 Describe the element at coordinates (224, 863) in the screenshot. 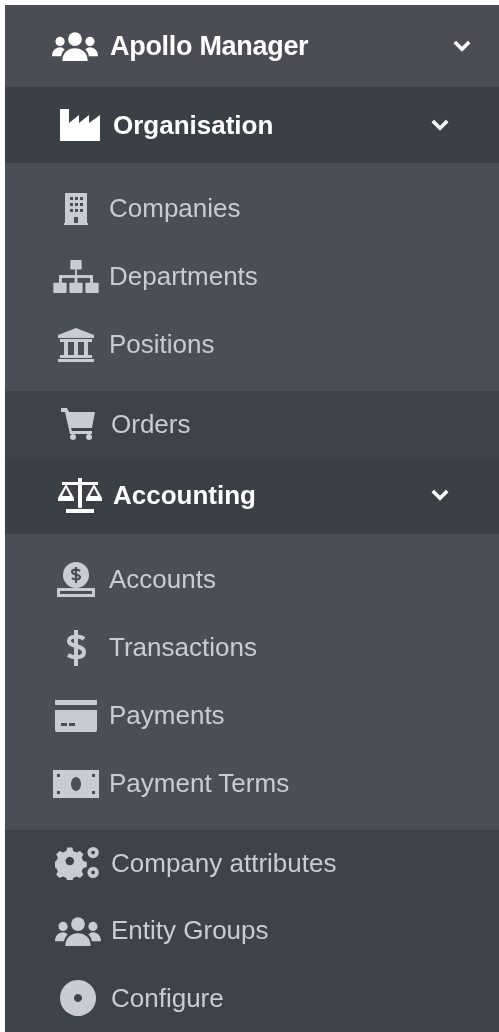

I see `menu-label: Company attributes` at that location.